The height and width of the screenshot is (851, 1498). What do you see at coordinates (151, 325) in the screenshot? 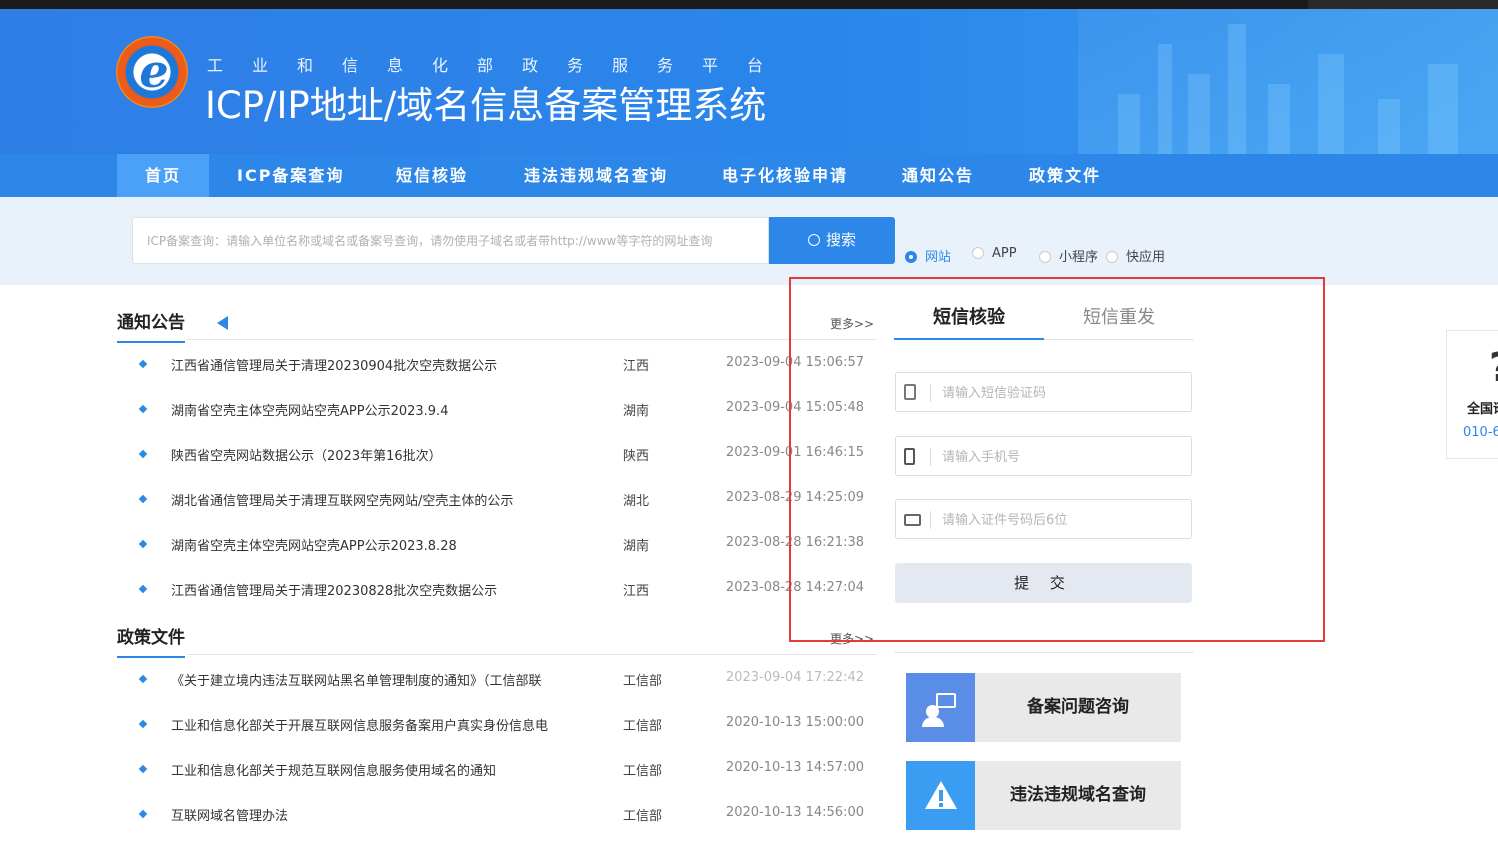
I see `notices-title: 通知公告` at bounding box center [151, 325].